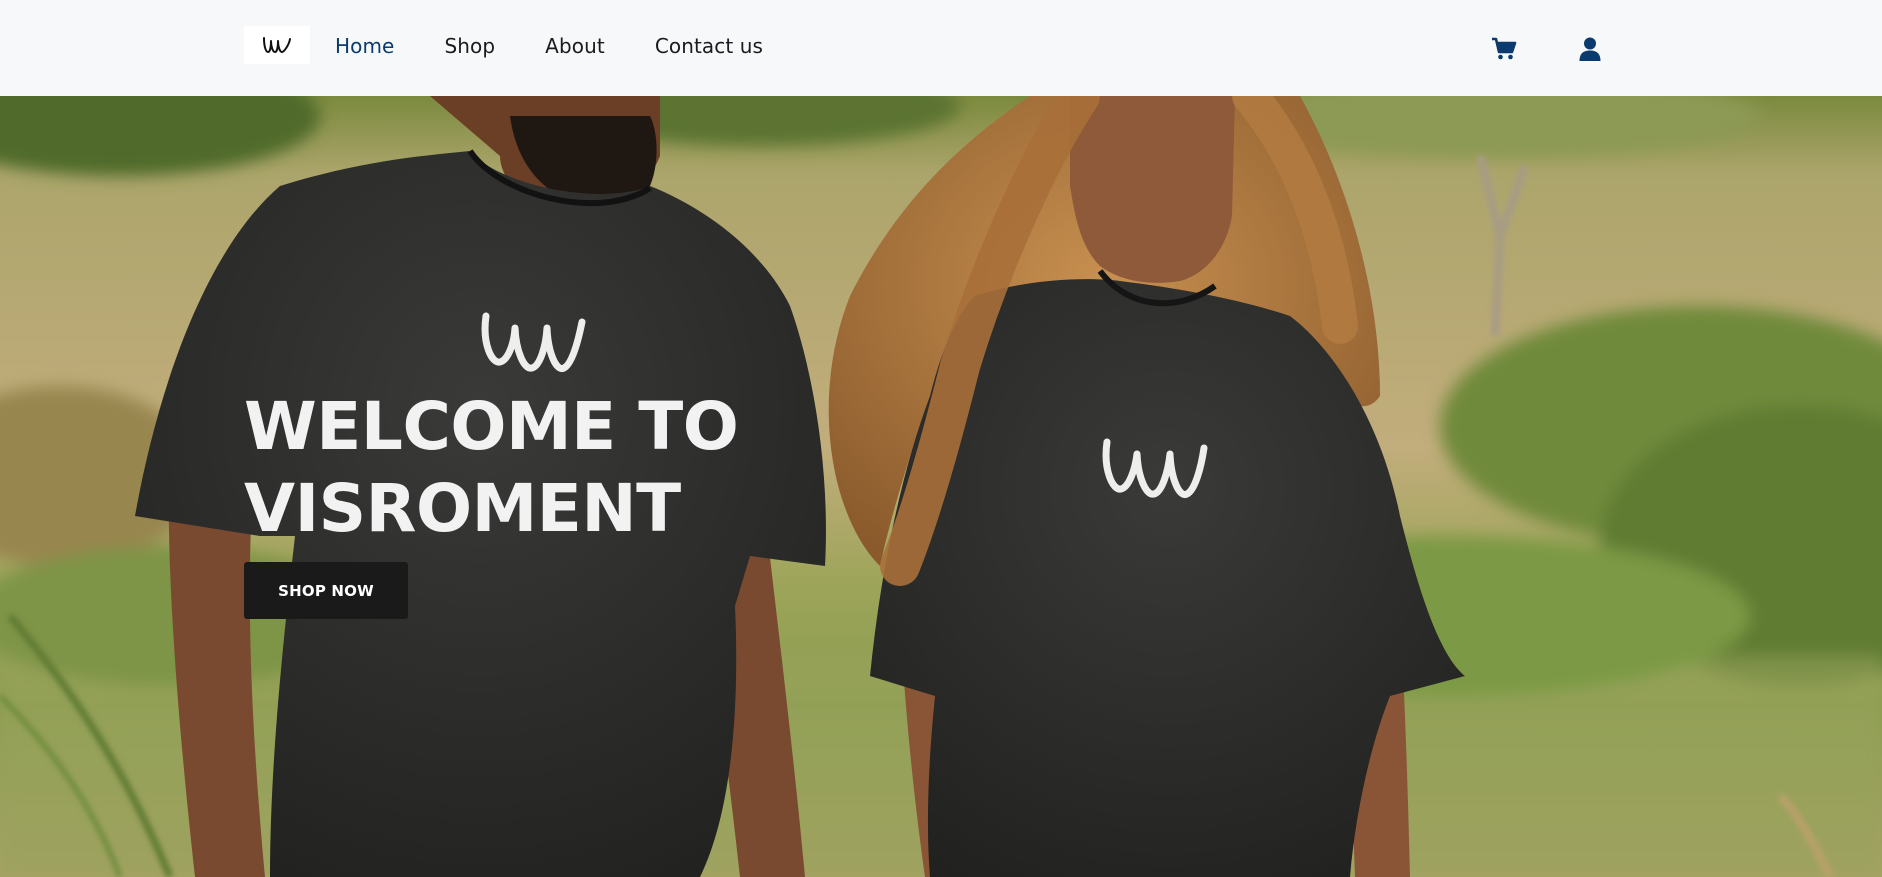 The image size is (1882, 877). What do you see at coordinates (941, 48) in the screenshot?
I see `navbar: Home Shop About Contact us` at bounding box center [941, 48].